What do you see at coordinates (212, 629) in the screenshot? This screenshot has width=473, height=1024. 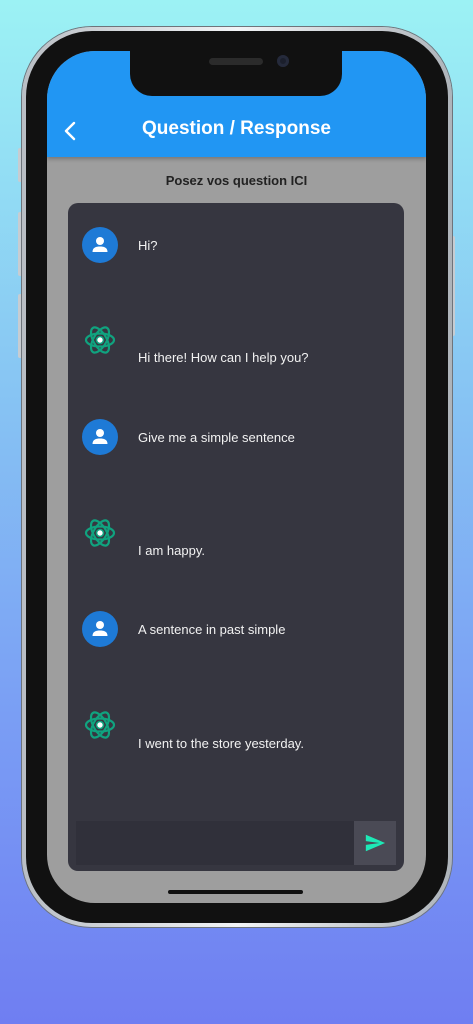 I see `message-text: A sentence in past simple` at bounding box center [212, 629].